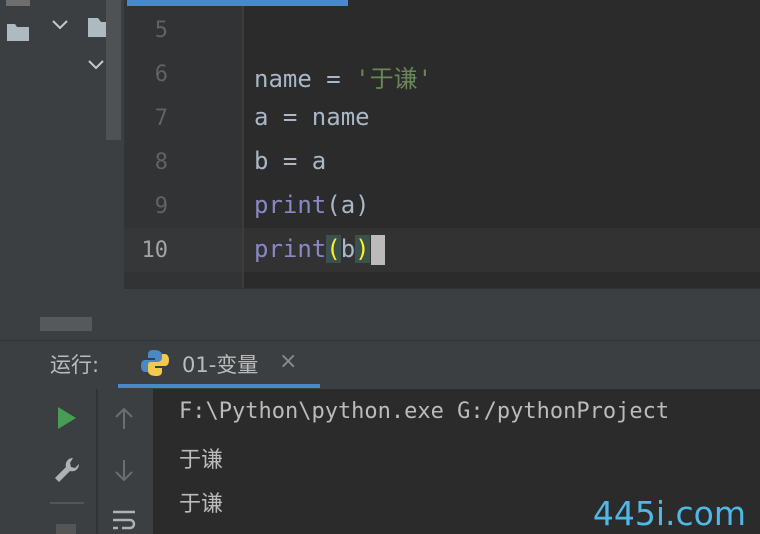 The image size is (760, 534). Describe the element at coordinates (124, 419) in the screenshot. I see `arrow-up-icon` at that location.